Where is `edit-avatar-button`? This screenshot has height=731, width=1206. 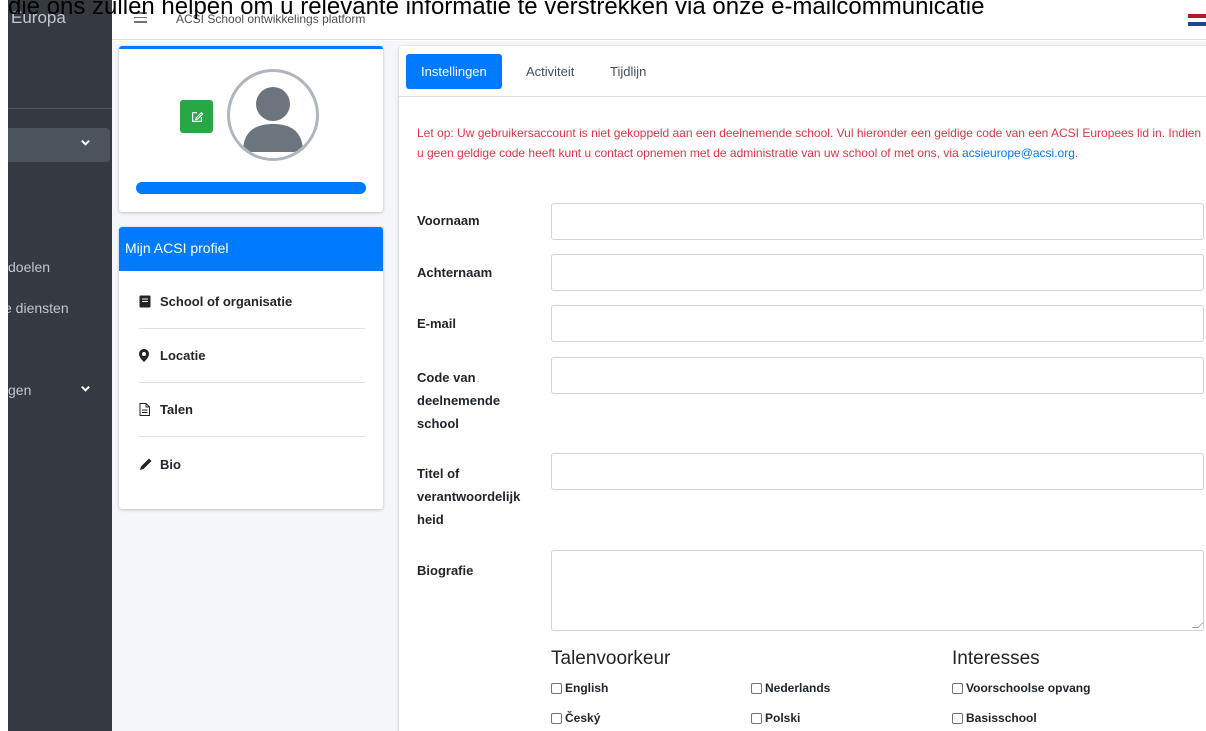 edit-avatar-button is located at coordinates (196, 116).